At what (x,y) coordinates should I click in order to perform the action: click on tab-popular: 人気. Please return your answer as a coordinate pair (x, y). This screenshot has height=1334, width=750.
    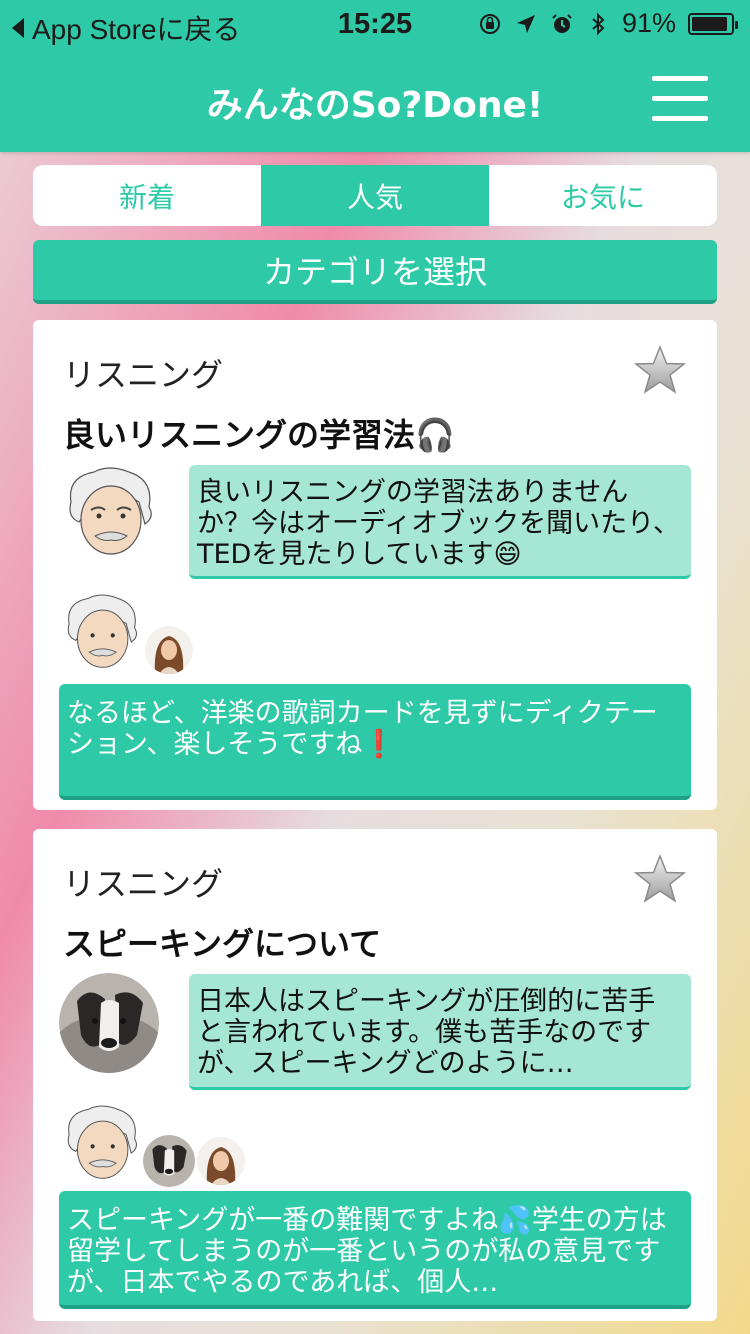
    Looking at the image, I should click on (375, 195).